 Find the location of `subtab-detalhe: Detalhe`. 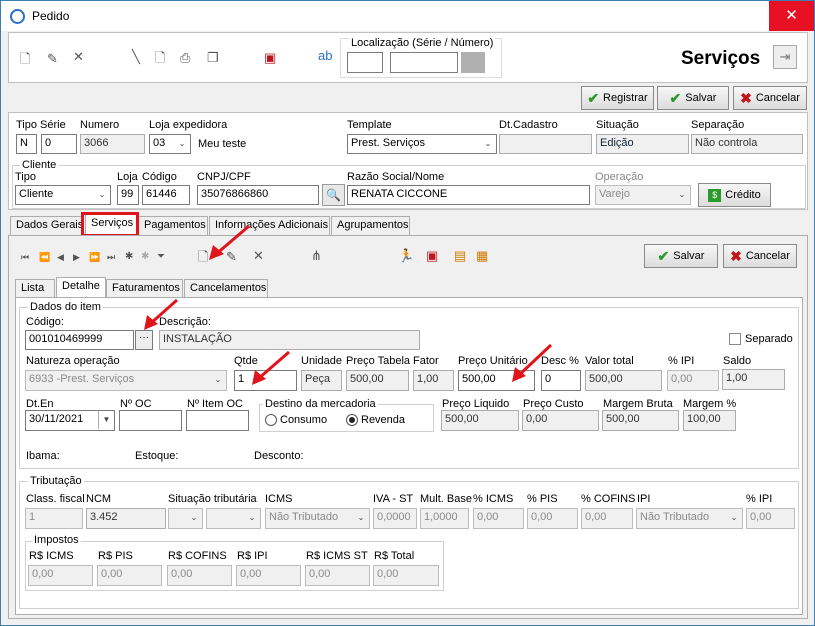

subtab-detalhe: Detalhe is located at coordinates (81, 287).